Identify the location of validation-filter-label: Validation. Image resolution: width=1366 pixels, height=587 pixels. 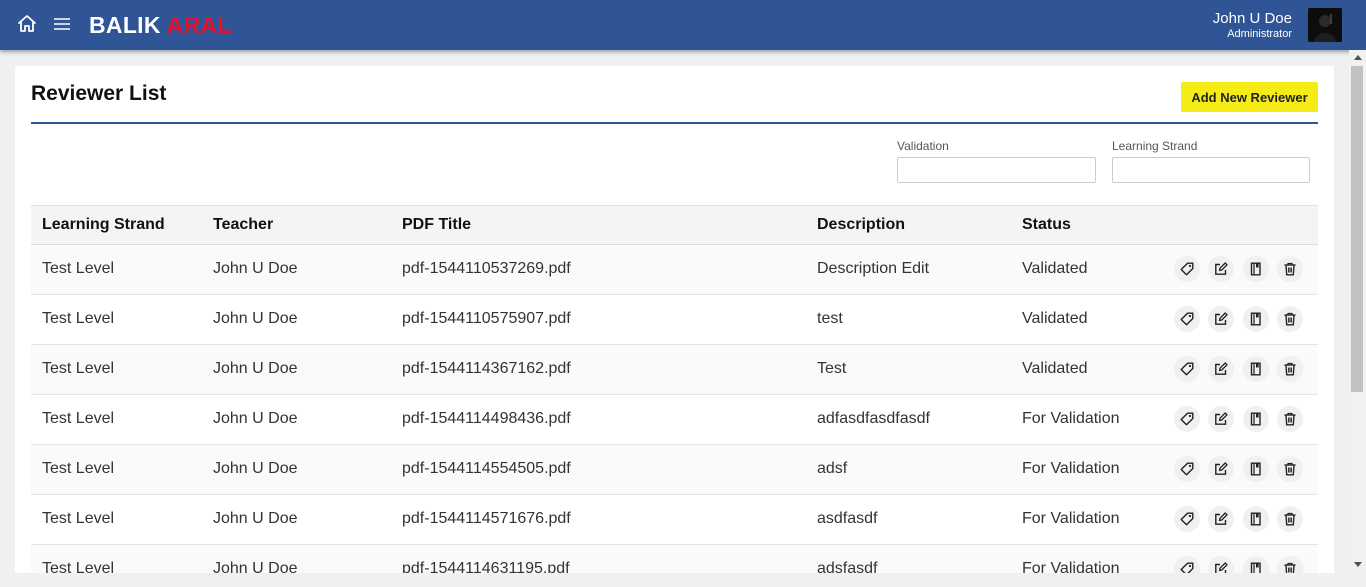
(923, 146).